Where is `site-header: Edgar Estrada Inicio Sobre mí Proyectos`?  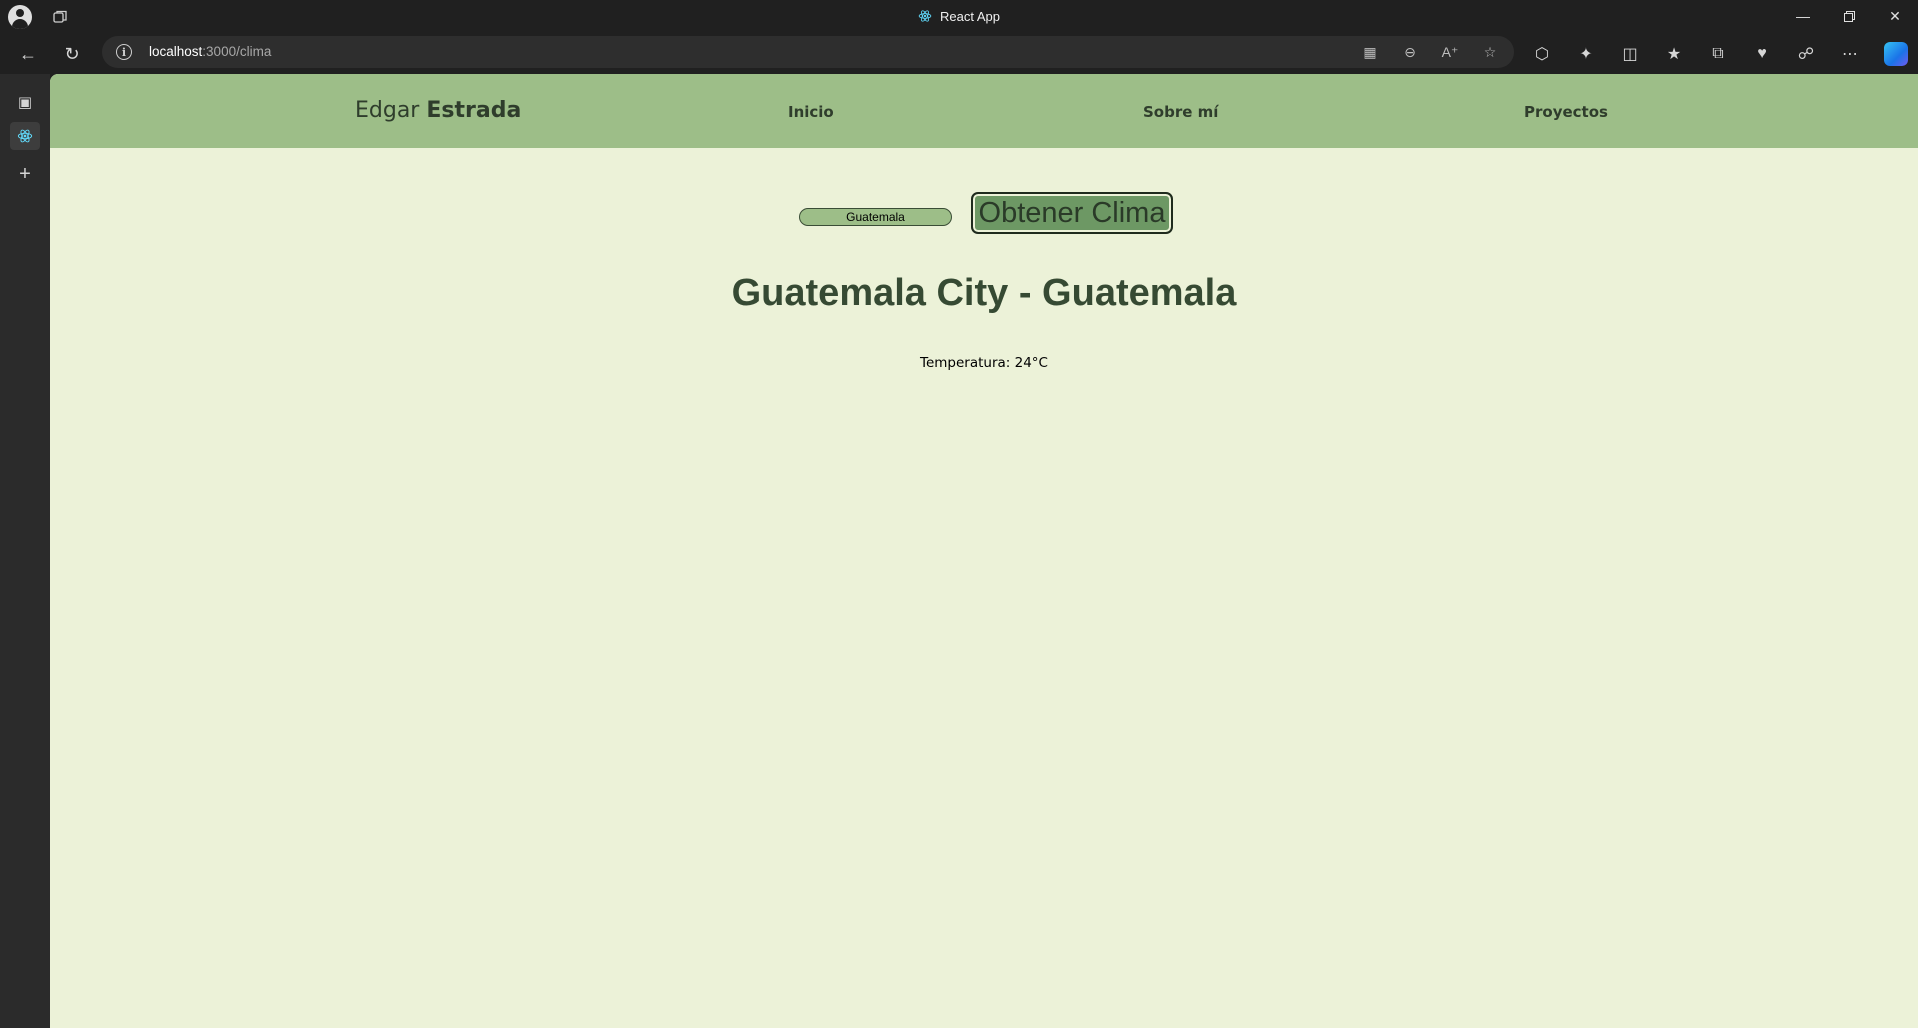
site-header: Edgar Estrada Inicio Sobre mí Proyectos is located at coordinates (984, 111).